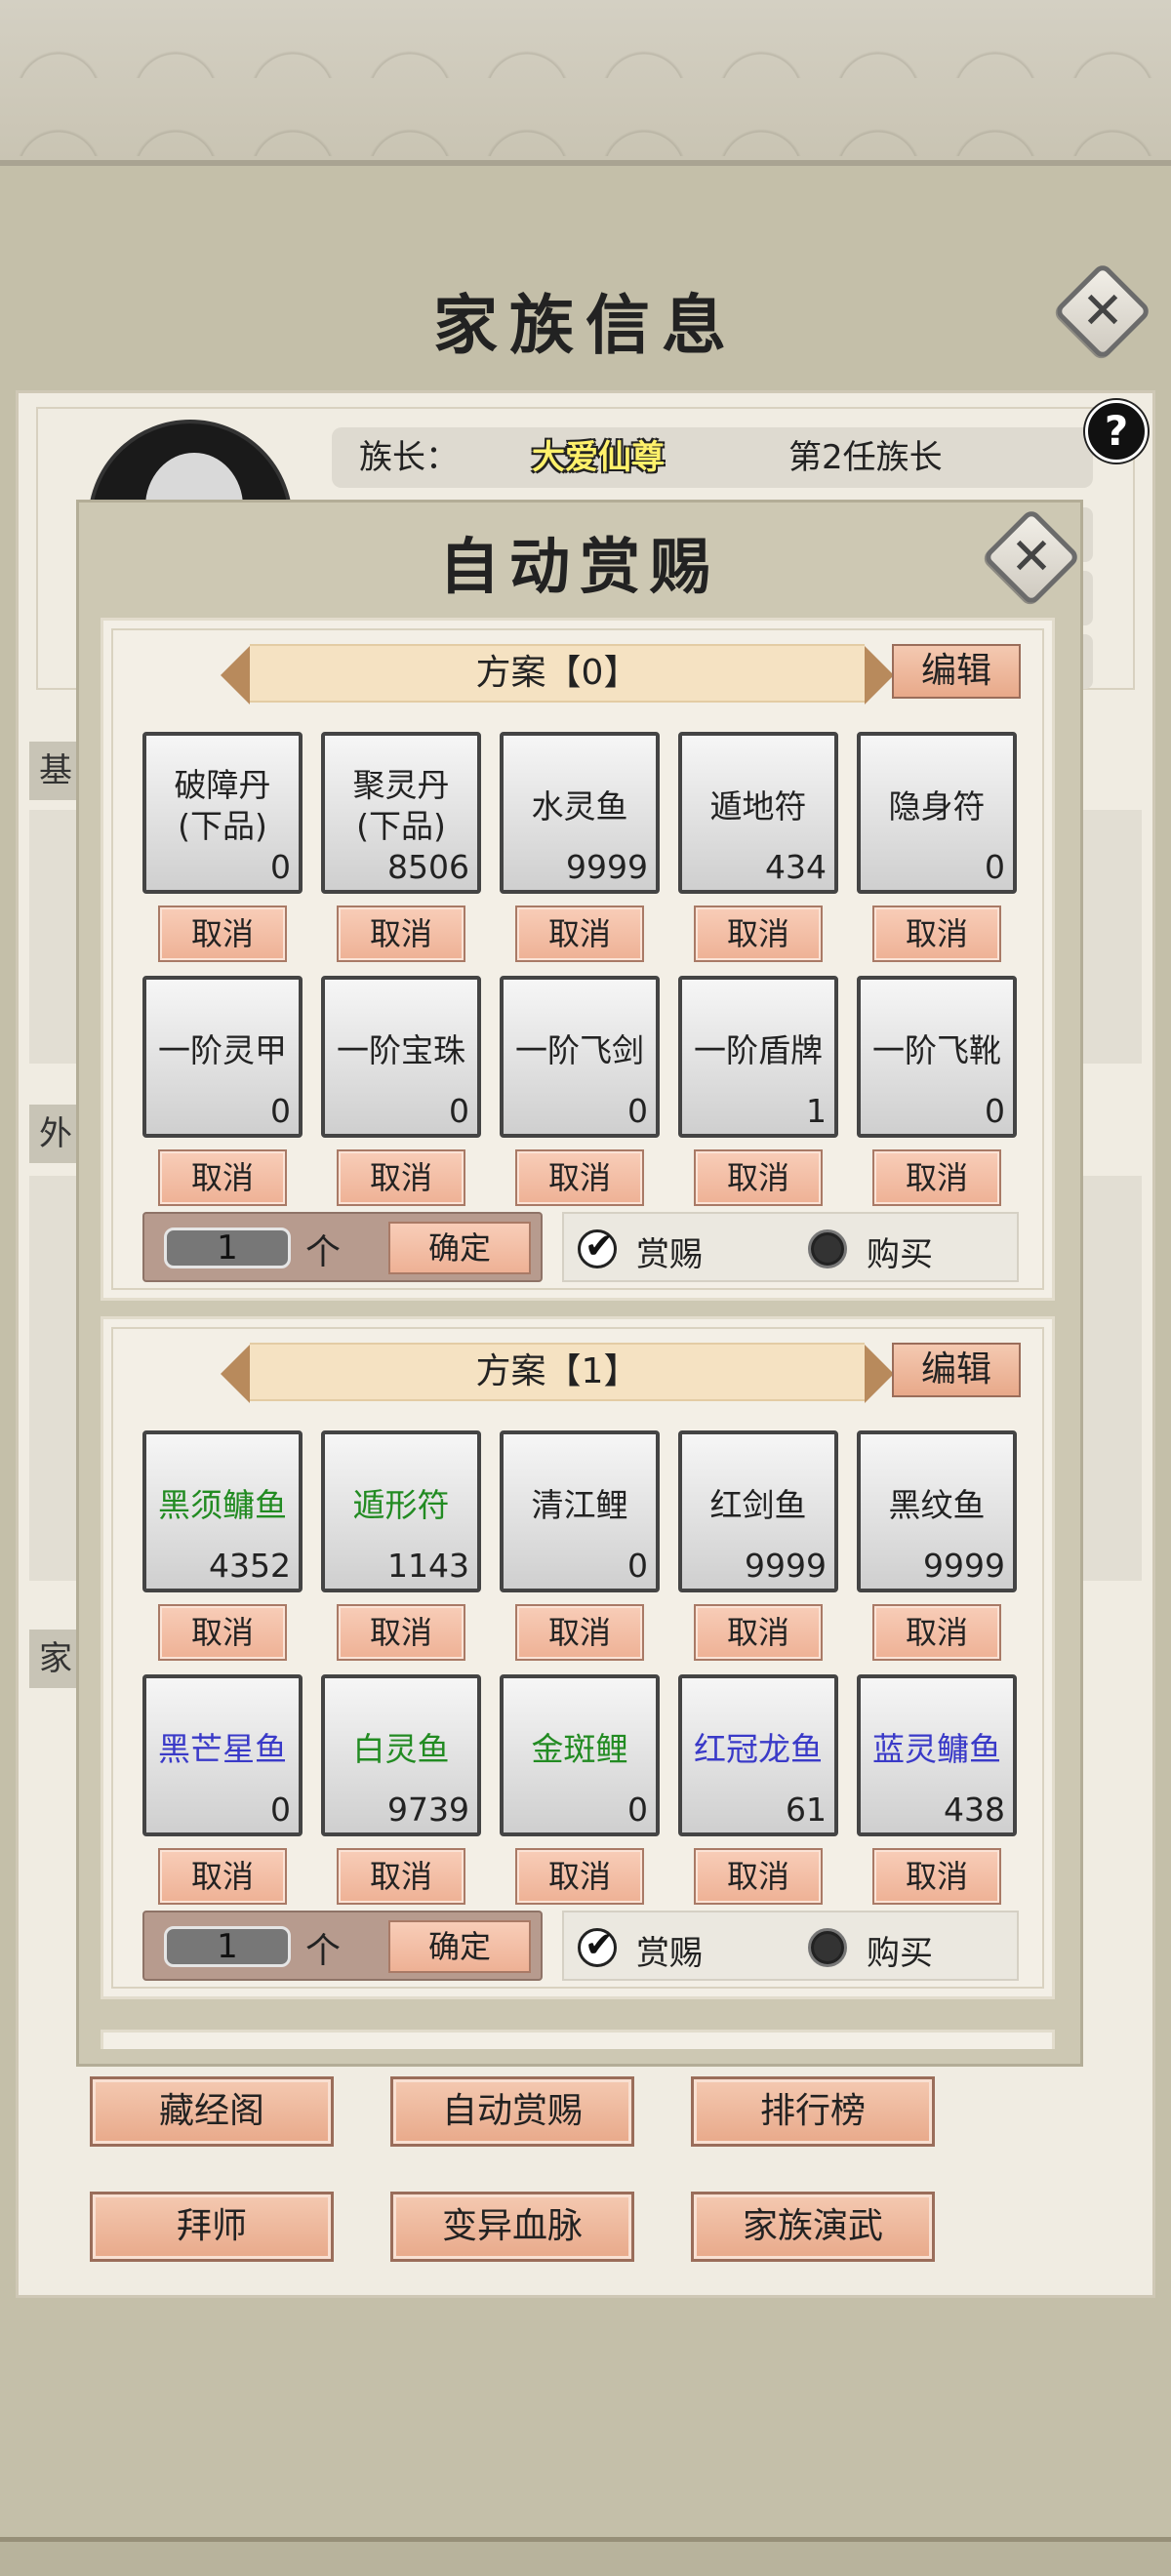  I want to click on item-name: 白灵鱼, so click(401, 1749).